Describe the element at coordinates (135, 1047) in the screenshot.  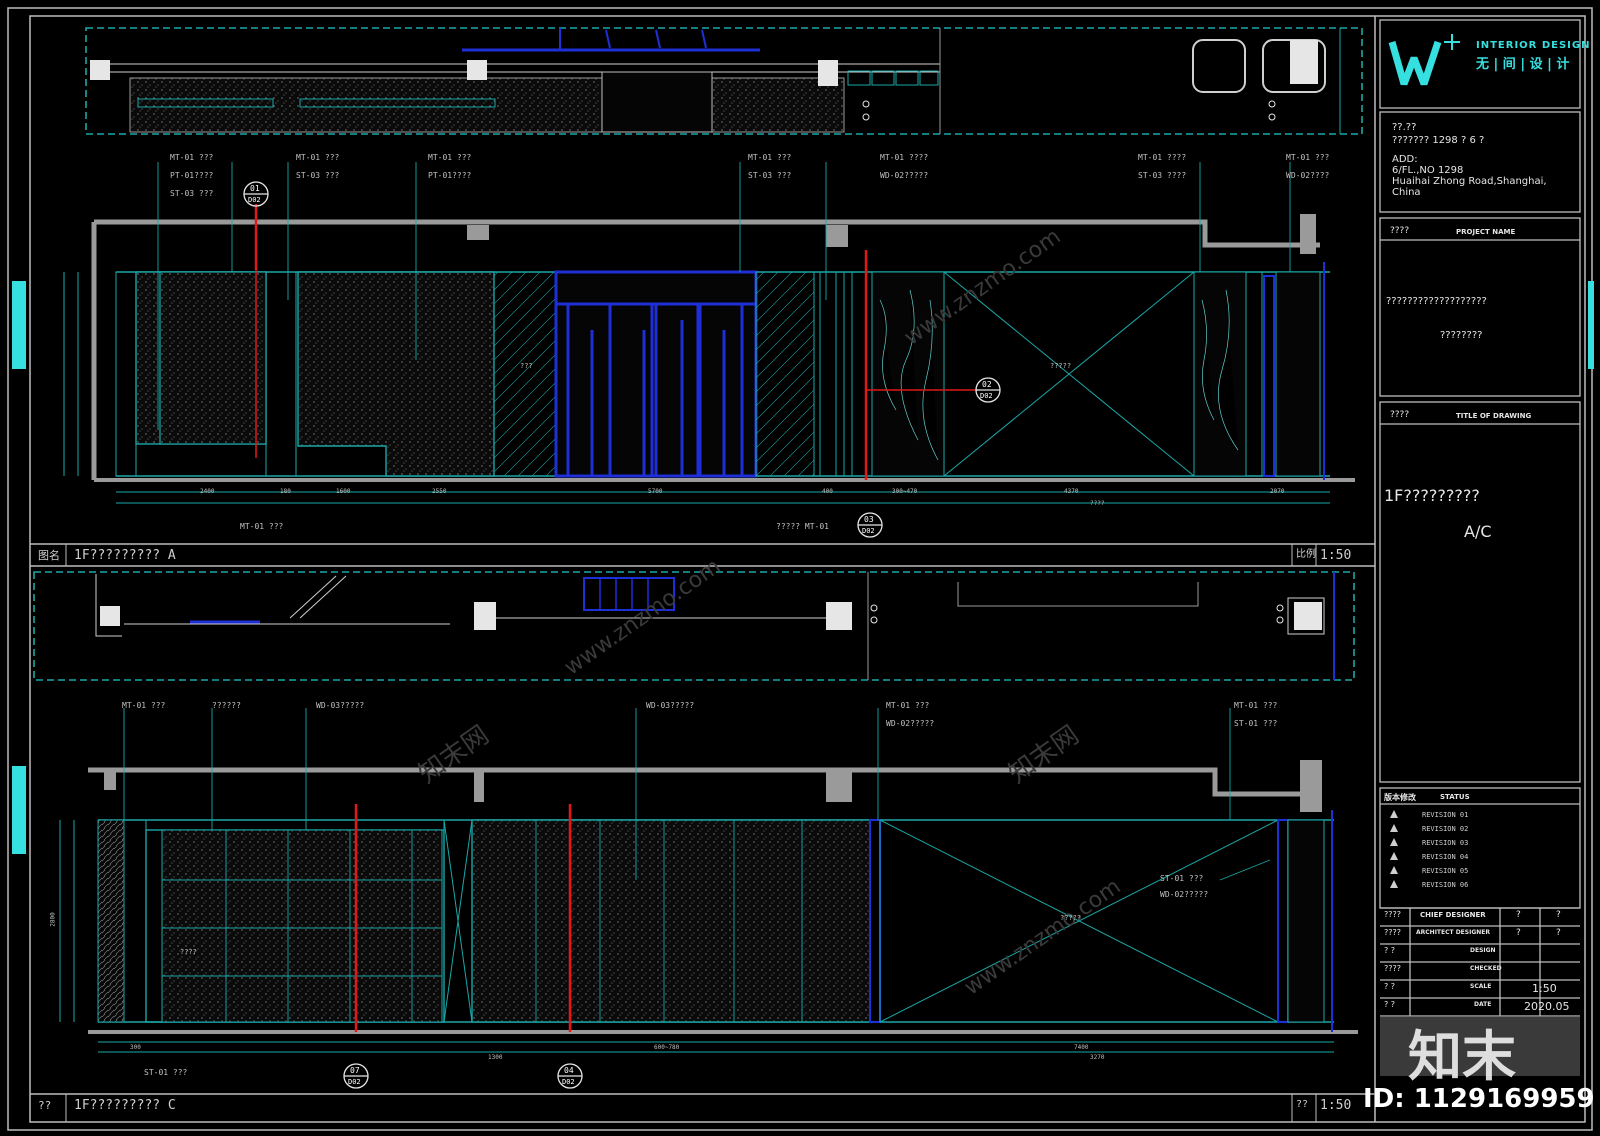
I see `dimension-label: 300` at that location.